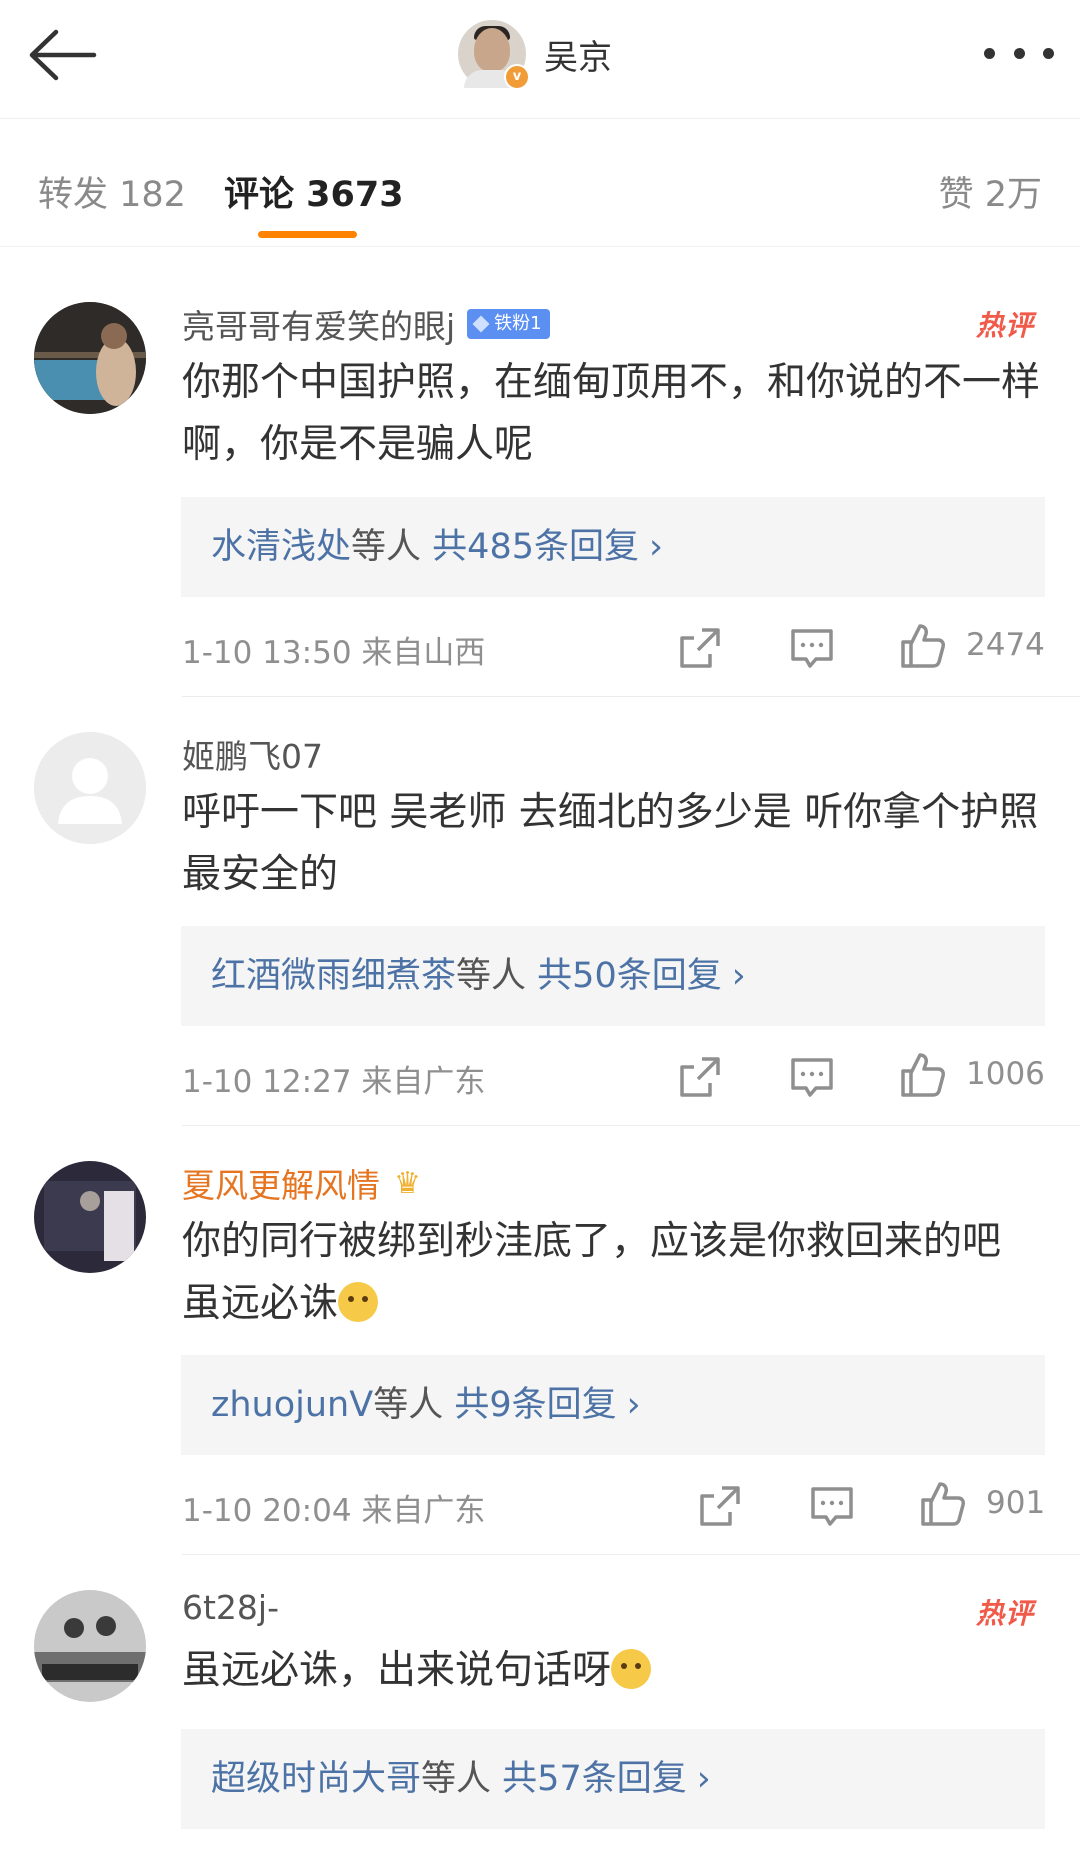  What do you see at coordinates (423, 653) in the screenshot?
I see `location: 来自山西` at bounding box center [423, 653].